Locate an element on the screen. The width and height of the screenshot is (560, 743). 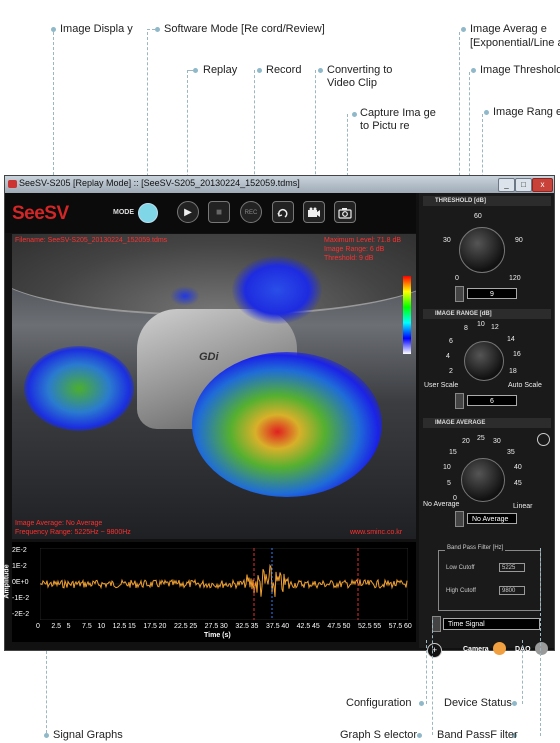
image-average-title: IMAGE AVERAGE is located at coordinates (487, 423).